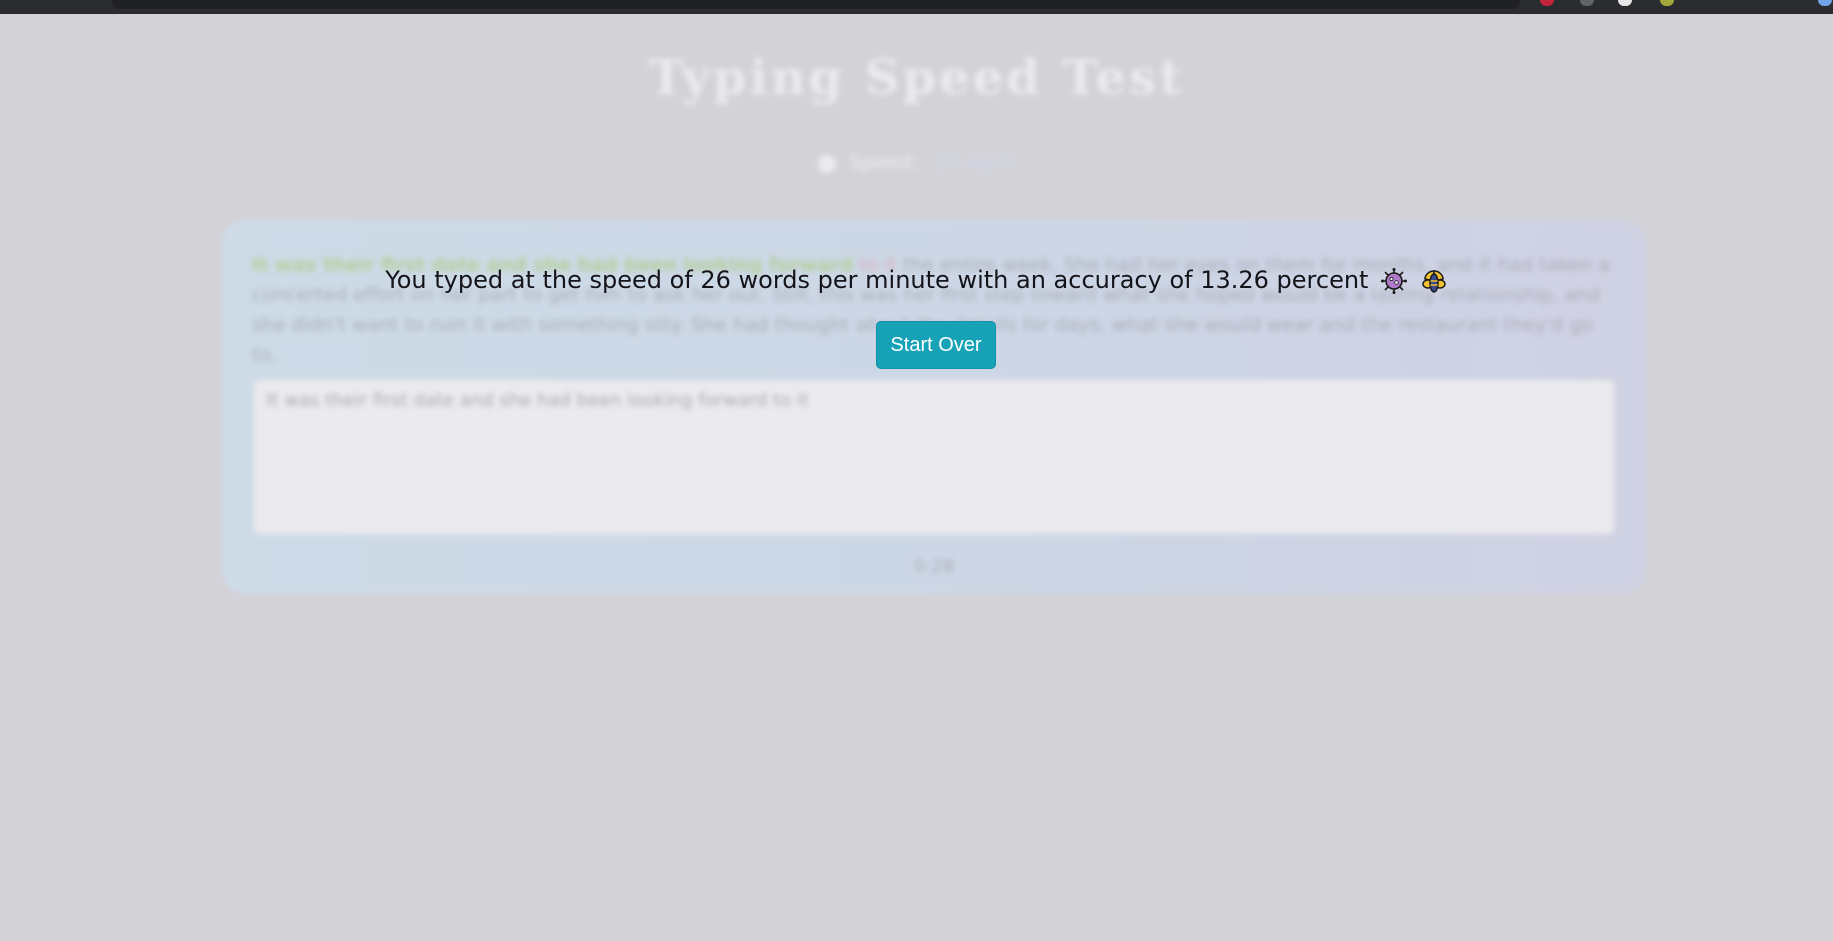 This screenshot has height=941, width=1833. I want to click on virus-icon, so click(1394, 281).